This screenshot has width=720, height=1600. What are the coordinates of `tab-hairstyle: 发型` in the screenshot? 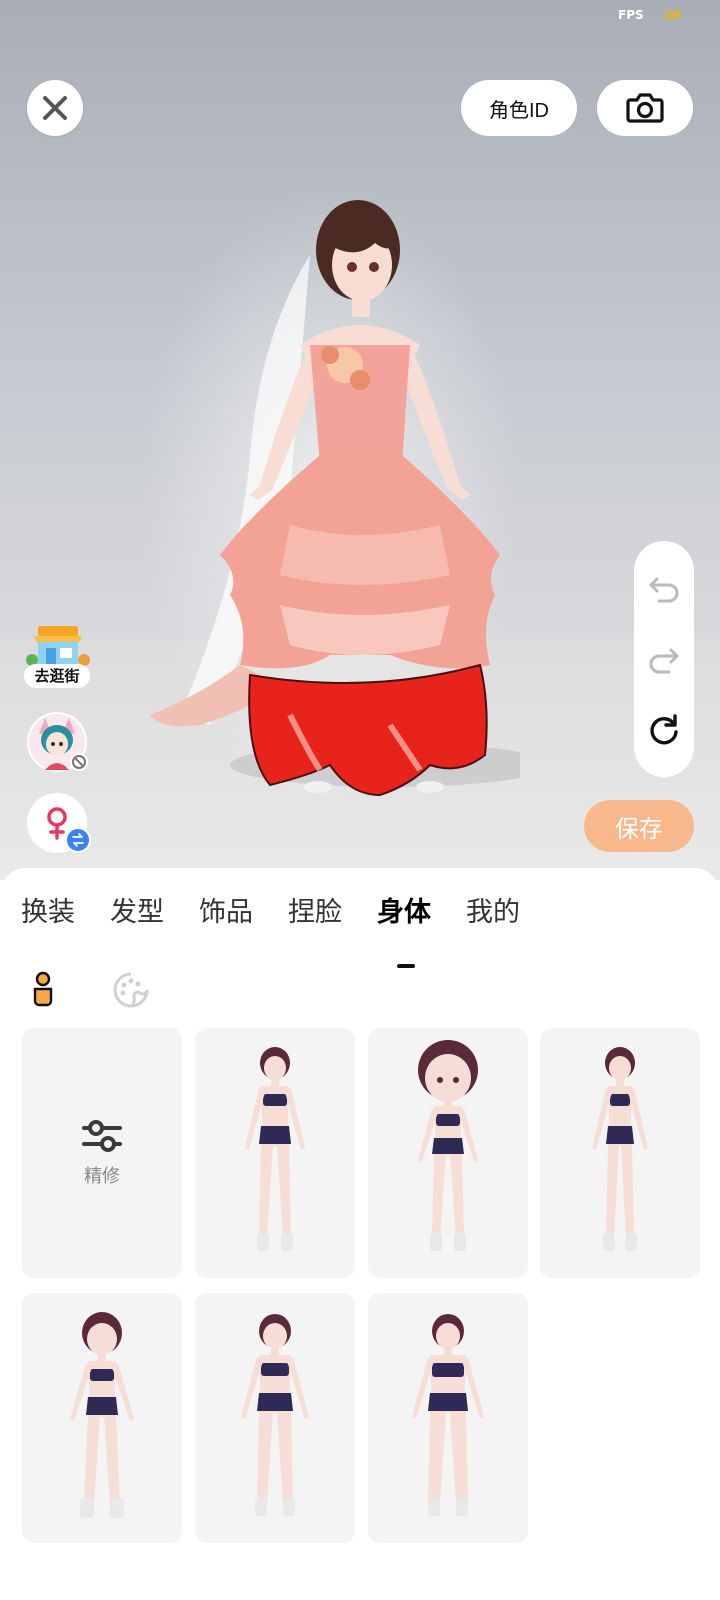 It's located at (137, 909).